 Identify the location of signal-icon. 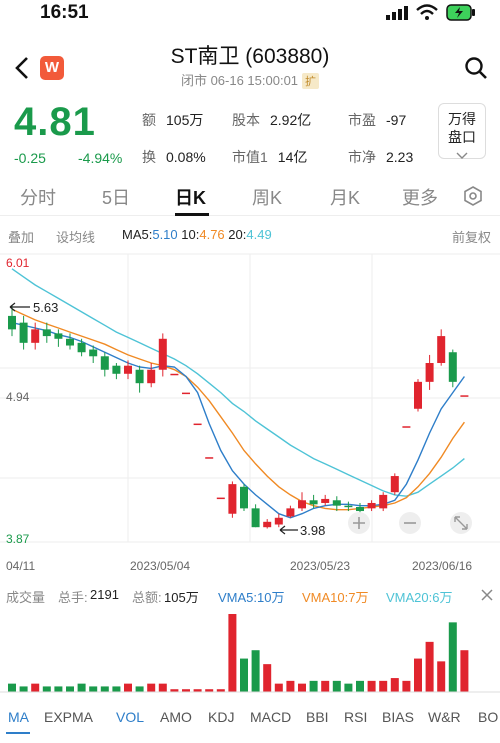
(397, 13).